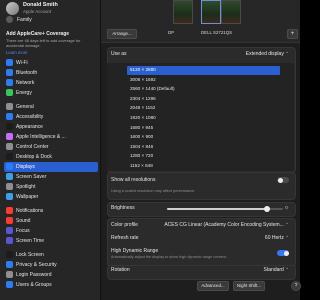 The image size is (320, 300). What do you see at coordinates (171, 32) in the screenshot?
I see `display-label-dp: DP` at bounding box center [171, 32].